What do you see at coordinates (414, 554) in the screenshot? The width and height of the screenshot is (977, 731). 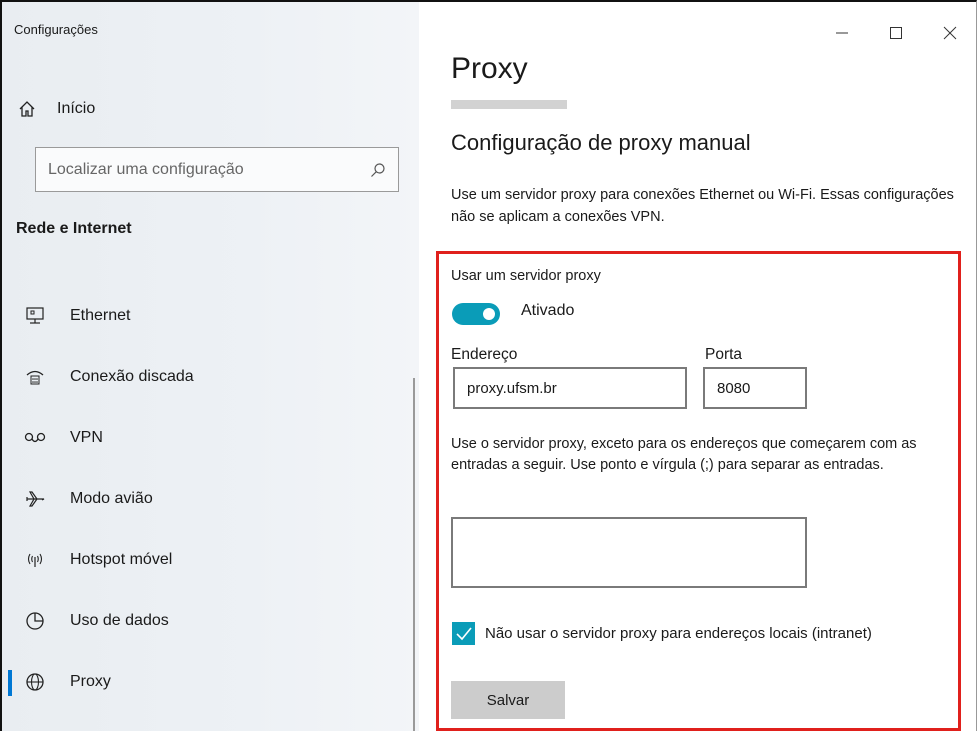 I see `sidebar-scrollbar` at bounding box center [414, 554].